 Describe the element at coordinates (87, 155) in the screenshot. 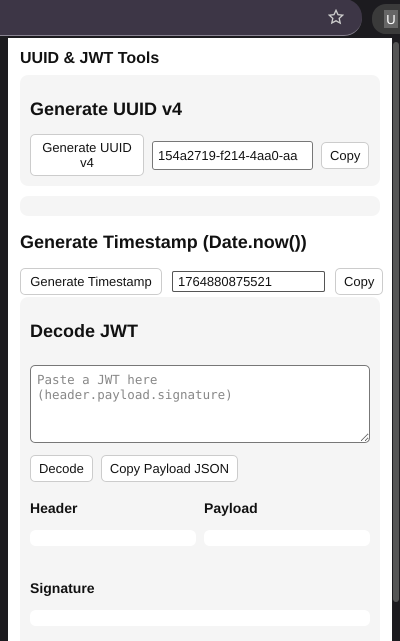

I see `generate-uuid-button: Generate UUID v4` at that location.